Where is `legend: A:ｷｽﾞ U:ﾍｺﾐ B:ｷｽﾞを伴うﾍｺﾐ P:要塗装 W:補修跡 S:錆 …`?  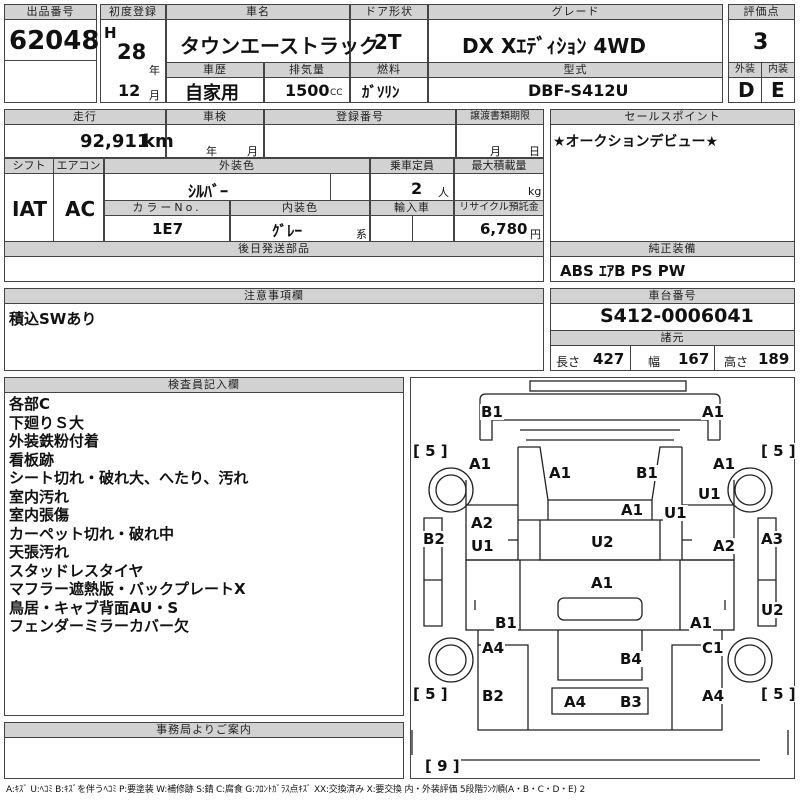 legend: A:ｷｽﾞ U:ﾍｺﾐ B:ｷｽﾞを伴うﾍｺﾐ P:要塗装 W:補修跡 S:錆 … is located at coordinates (295, 790).